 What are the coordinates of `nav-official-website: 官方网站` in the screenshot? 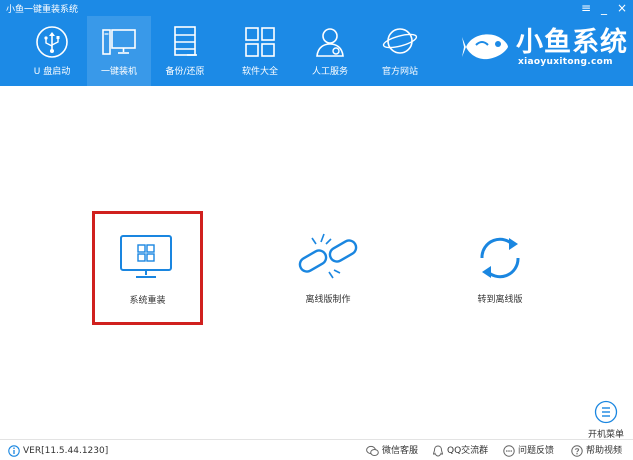 It's located at (400, 51).